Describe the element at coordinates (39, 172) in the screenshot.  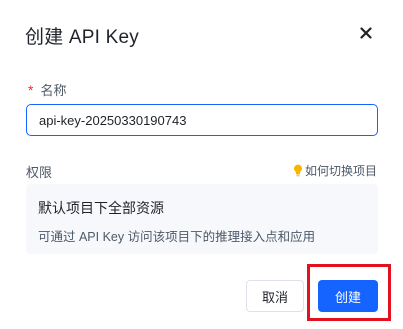
I see `permission-label: 权限` at that location.